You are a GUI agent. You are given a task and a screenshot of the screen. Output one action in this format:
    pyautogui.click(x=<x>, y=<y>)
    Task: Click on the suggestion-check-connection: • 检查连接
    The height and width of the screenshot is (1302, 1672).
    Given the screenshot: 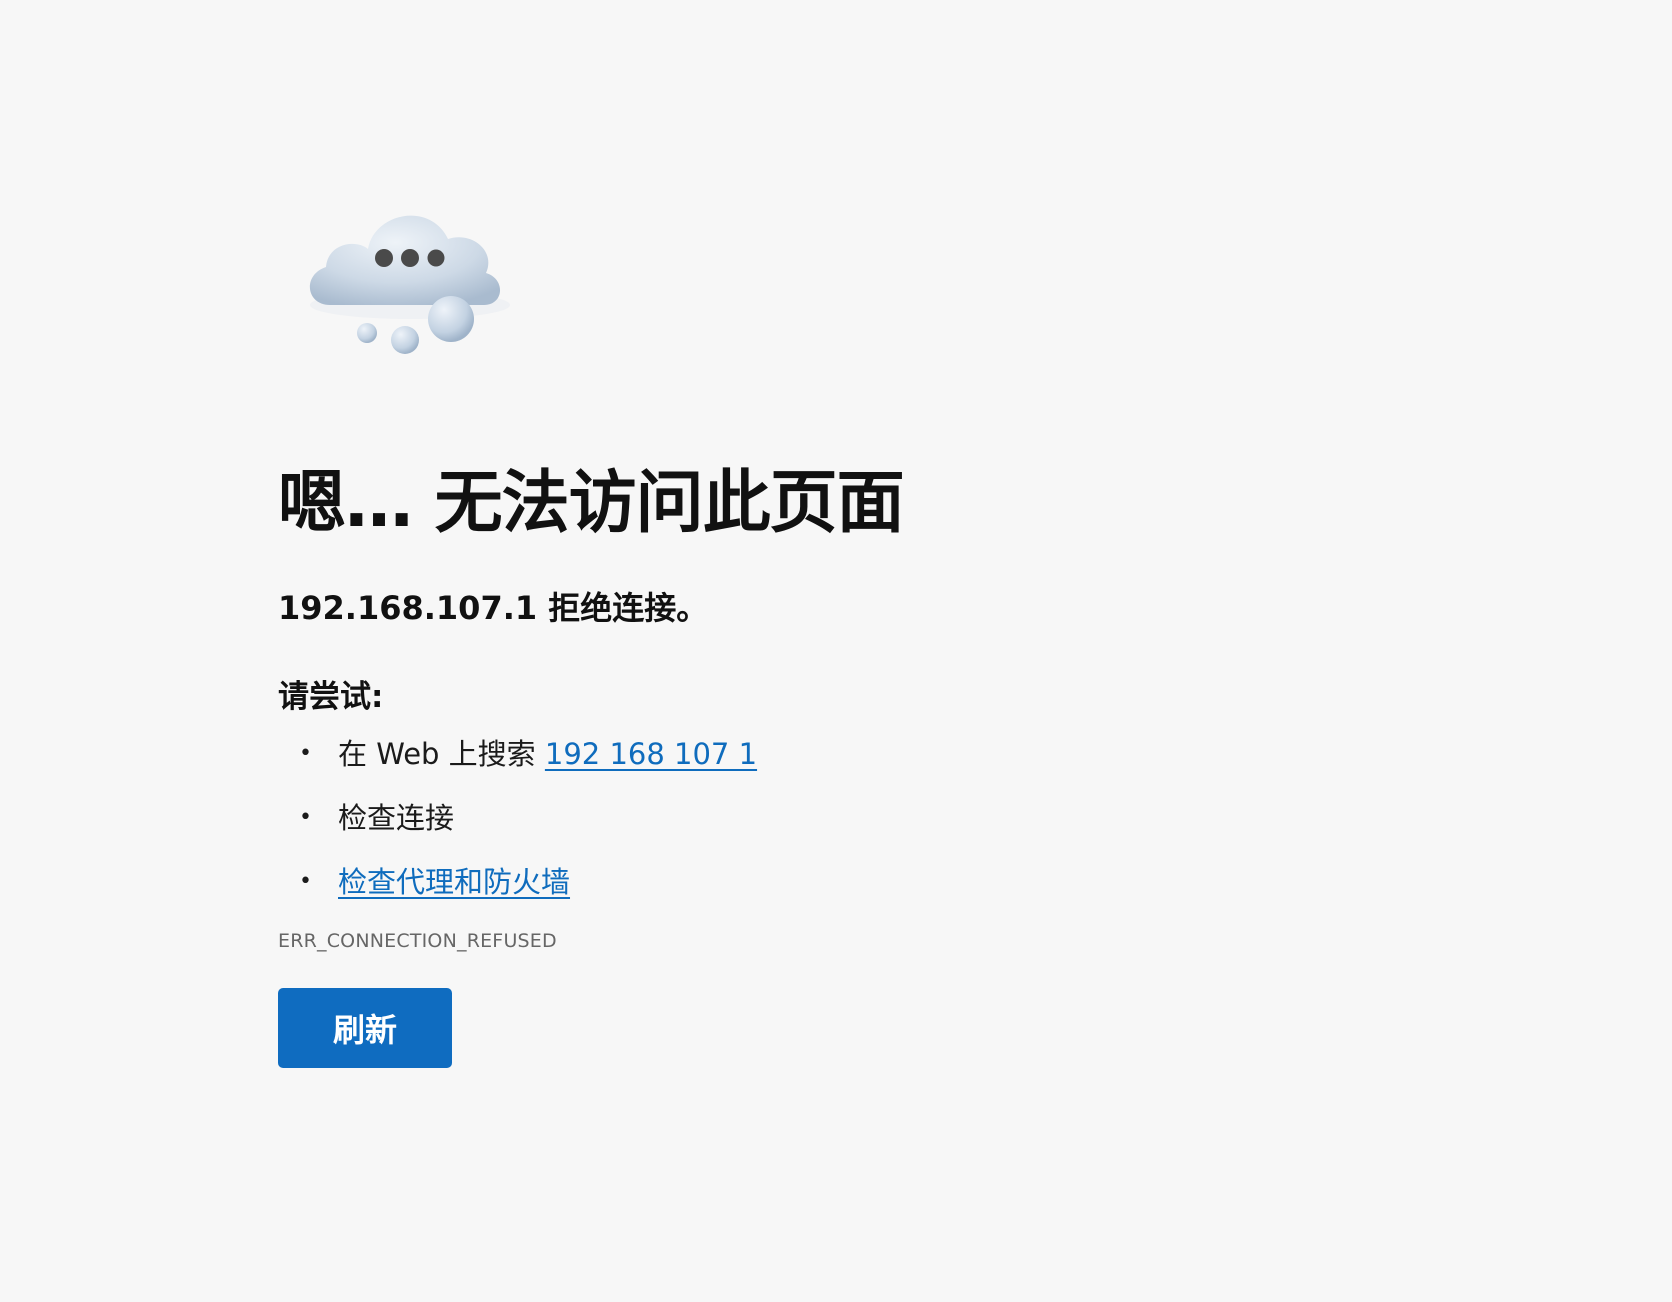 What is the action you would take?
    pyautogui.click(x=828, y=818)
    